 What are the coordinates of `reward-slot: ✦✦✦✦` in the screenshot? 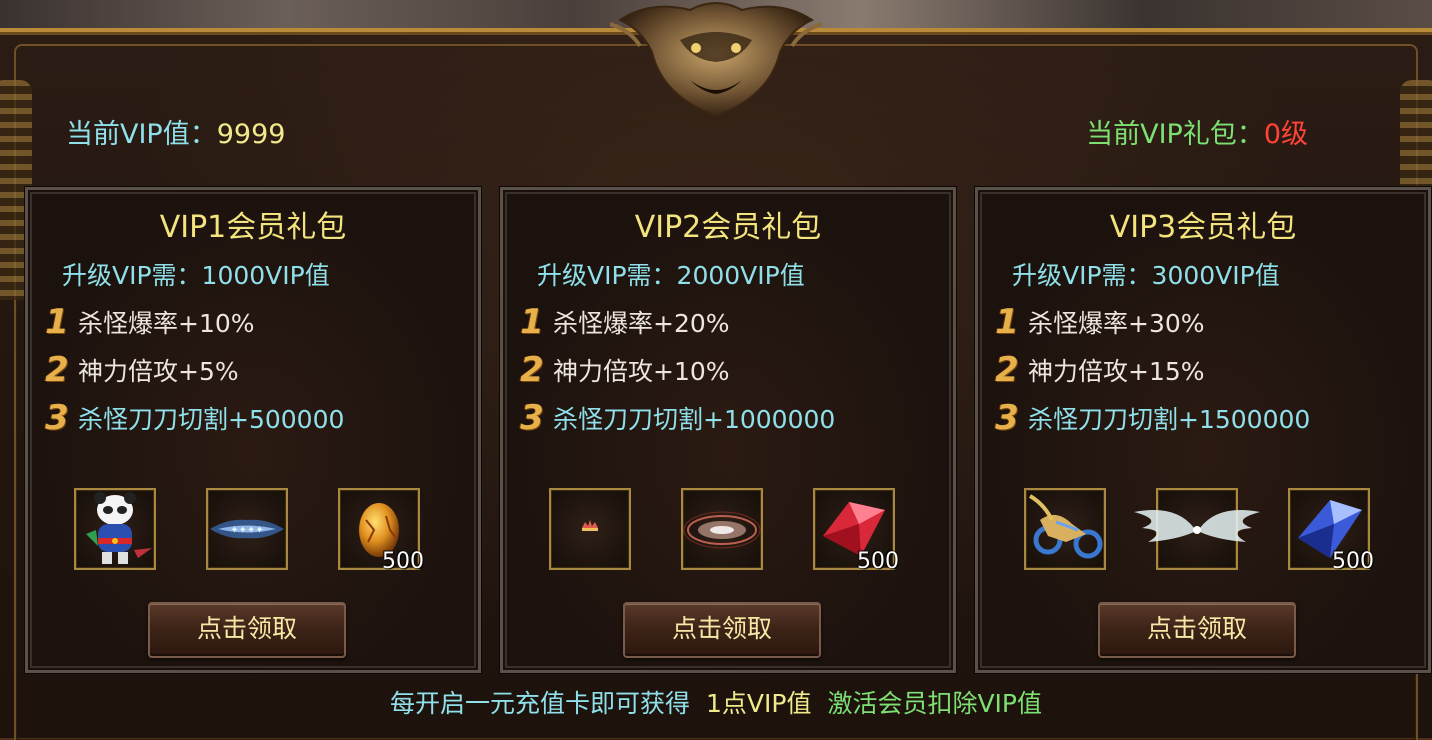 It's located at (247, 529).